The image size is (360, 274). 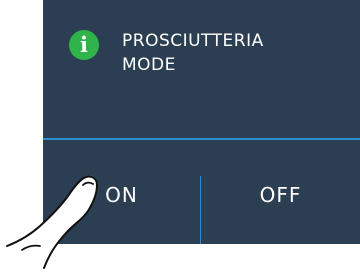 What do you see at coordinates (193, 41) in the screenshot?
I see `panel-title-line1: PROSCIUTTERIA` at bounding box center [193, 41].